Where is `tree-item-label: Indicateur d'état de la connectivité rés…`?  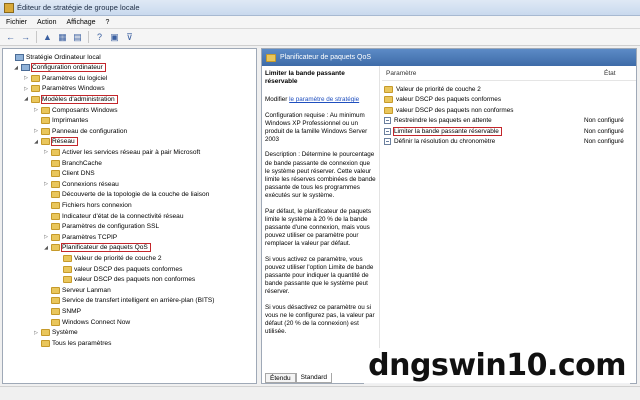
tree-item-label: Indicateur d'état de la connectivité rés… is located at coordinates (123, 216).